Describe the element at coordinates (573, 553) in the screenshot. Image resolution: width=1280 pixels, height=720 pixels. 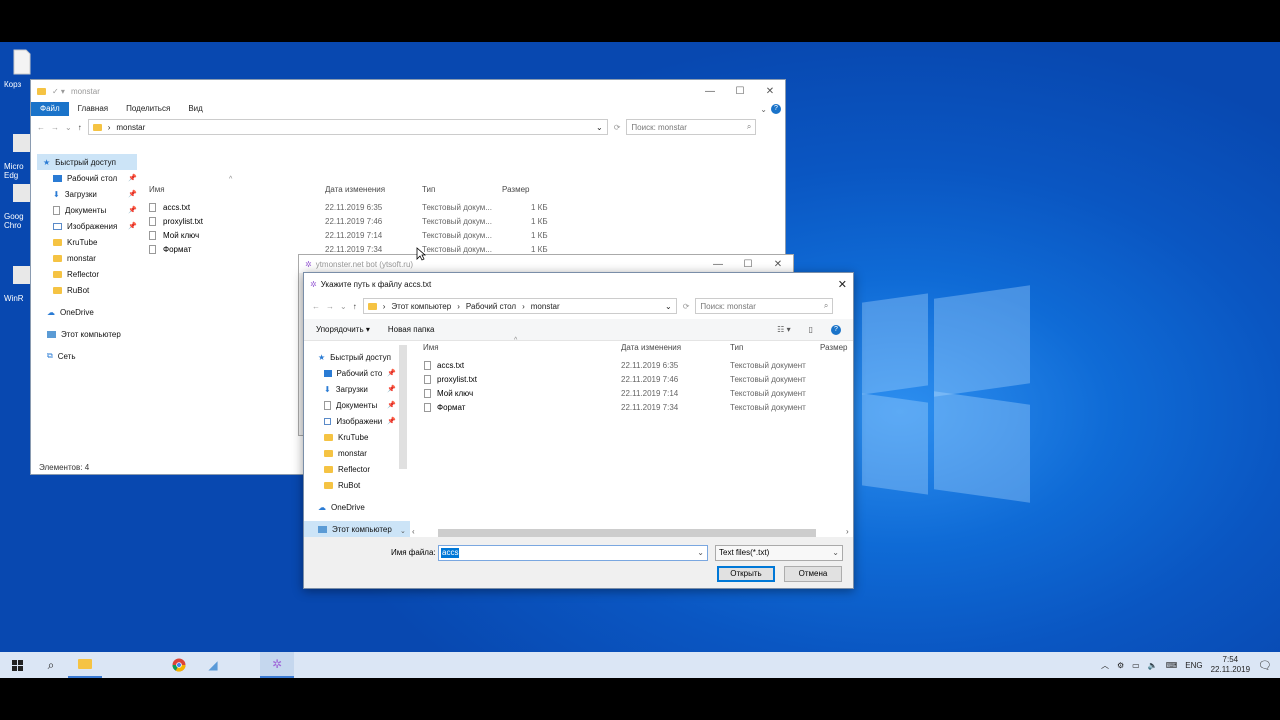
I see `filename-input: accs ⌄` at that location.